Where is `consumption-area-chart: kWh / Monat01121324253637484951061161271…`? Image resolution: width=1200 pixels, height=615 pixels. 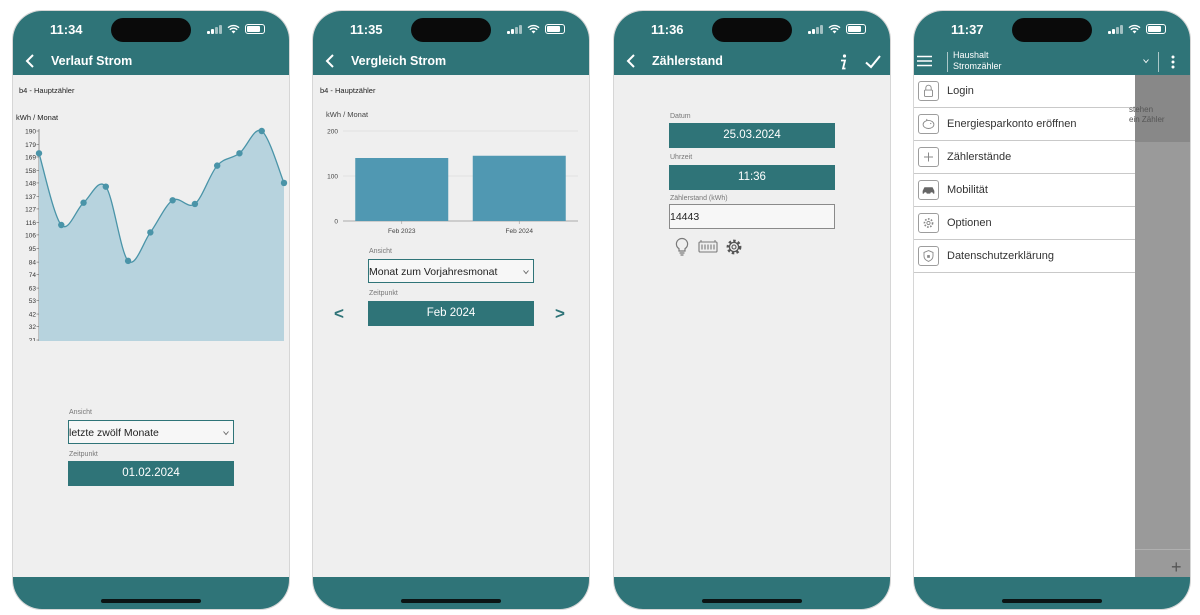 consumption-area-chart: kWh / Monat01121324253637484951061161271… is located at coordinates (152, 227).